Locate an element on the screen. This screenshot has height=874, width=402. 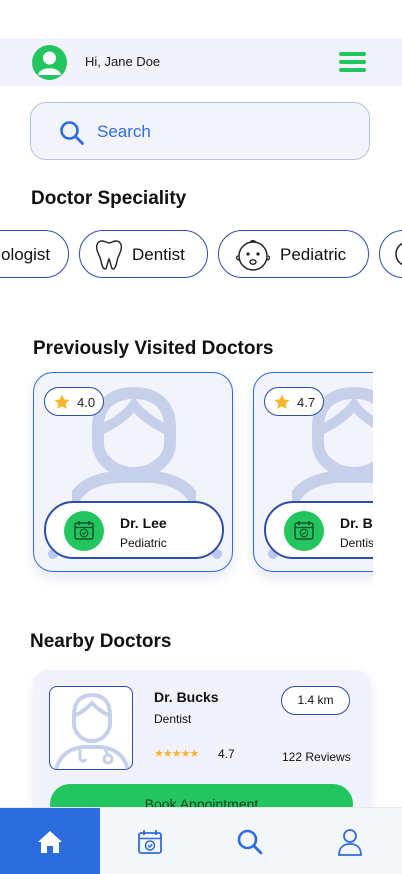
doctor-photo is located at coordinates (91, 728).